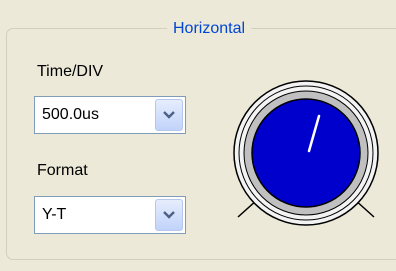  Describe the element at coordinates (70, 114) in the screenshot. I see `time-div-value: 500.0us` at that location.